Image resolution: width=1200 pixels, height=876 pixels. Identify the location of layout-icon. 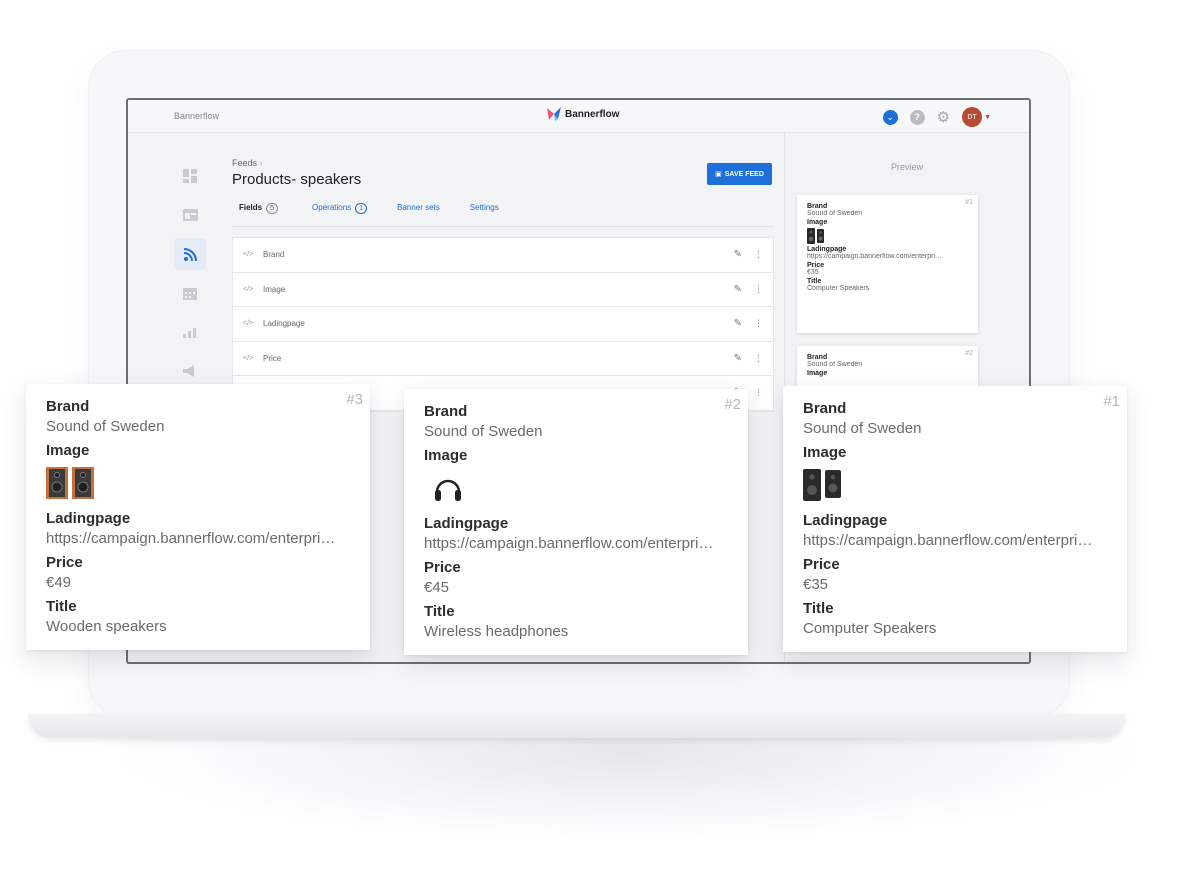
(190, 215).